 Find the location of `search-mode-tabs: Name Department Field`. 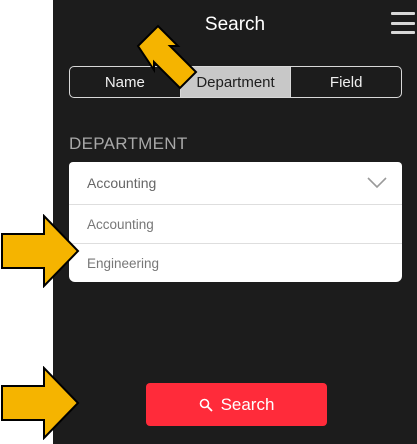

search-mode-tabs: Name Department Field is located at coordinates (235, 82).